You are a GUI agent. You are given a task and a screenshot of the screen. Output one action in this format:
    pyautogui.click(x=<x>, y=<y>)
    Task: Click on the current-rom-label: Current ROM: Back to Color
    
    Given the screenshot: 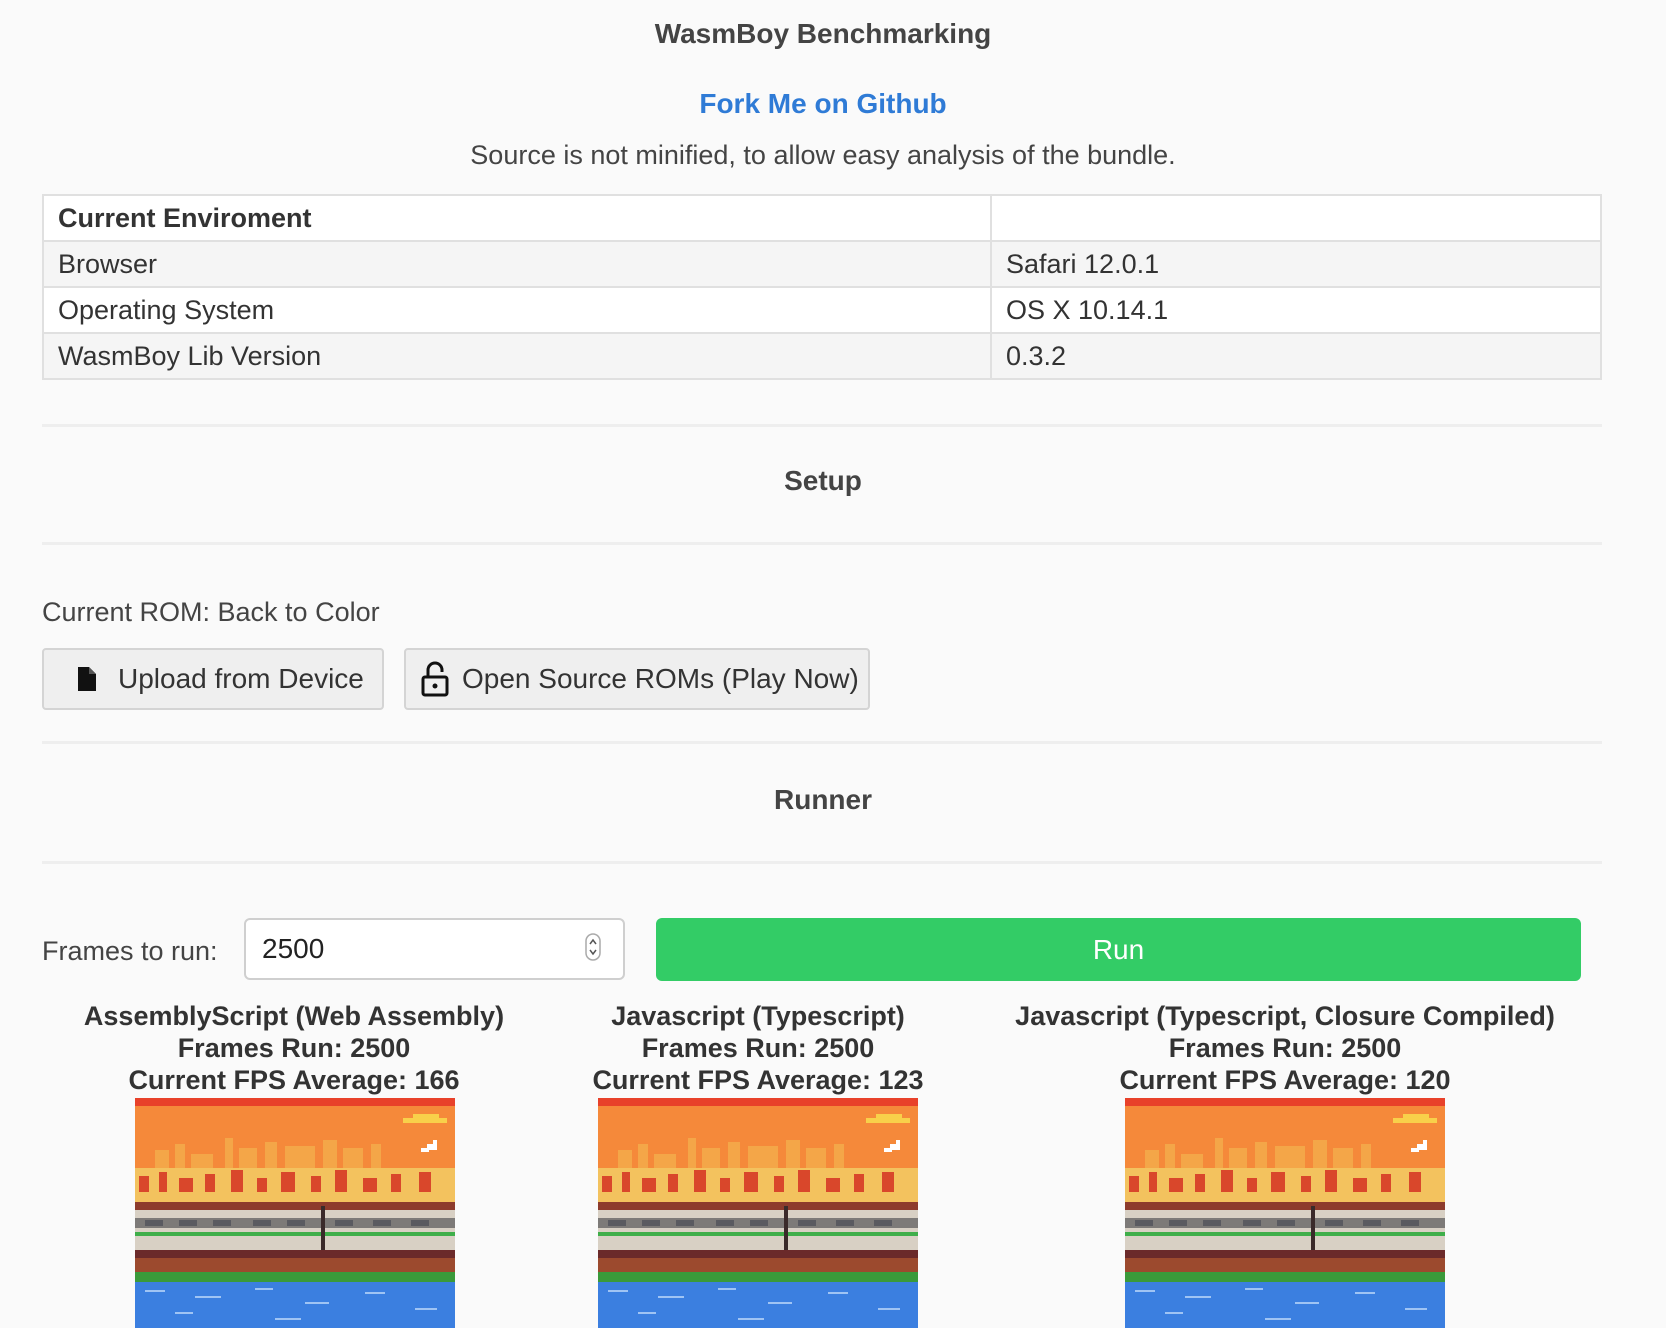 What is the action you would take?
    pyautogui.click(x=211, y=612)
    